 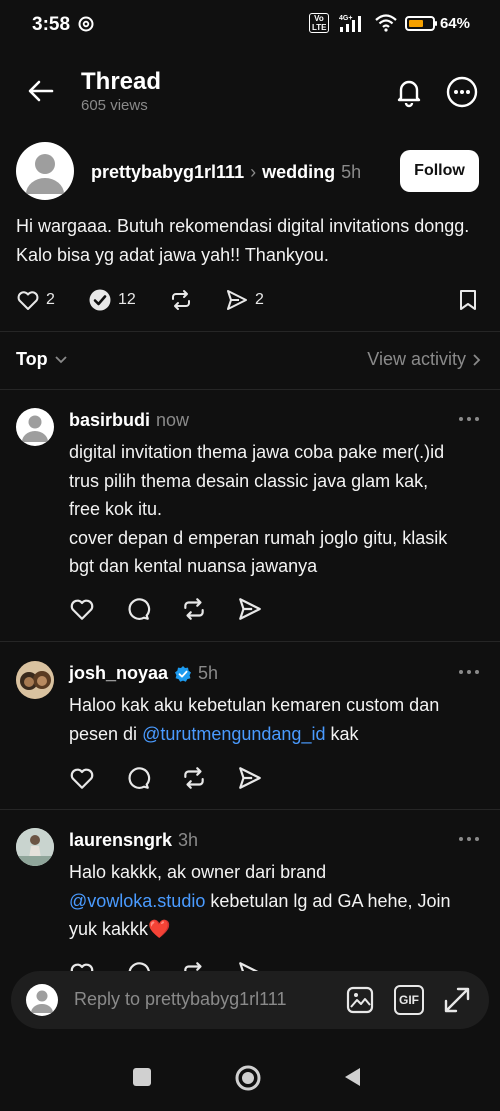 I want to click on sort-dropdown: Top, so click(x=42, y=359).